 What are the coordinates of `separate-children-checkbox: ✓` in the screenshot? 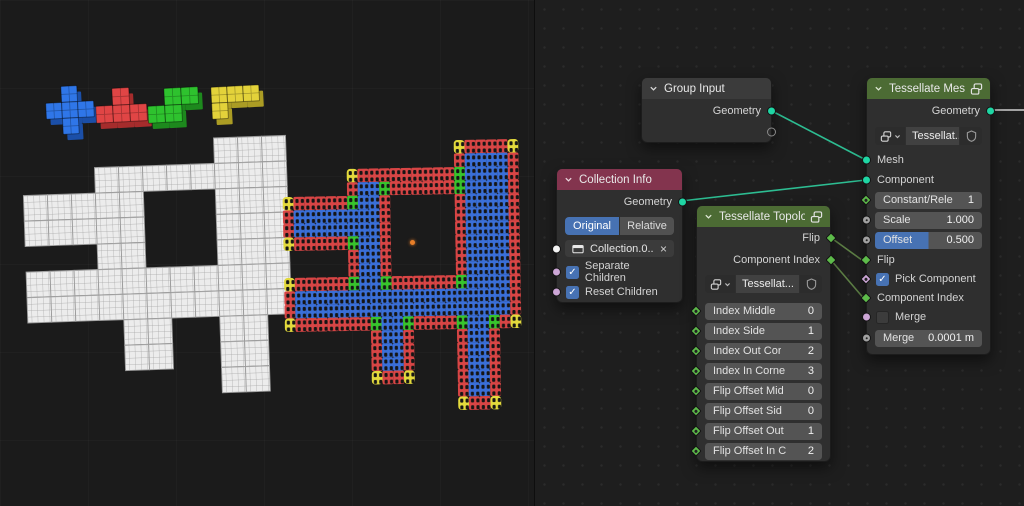 It's located at (572, 272).